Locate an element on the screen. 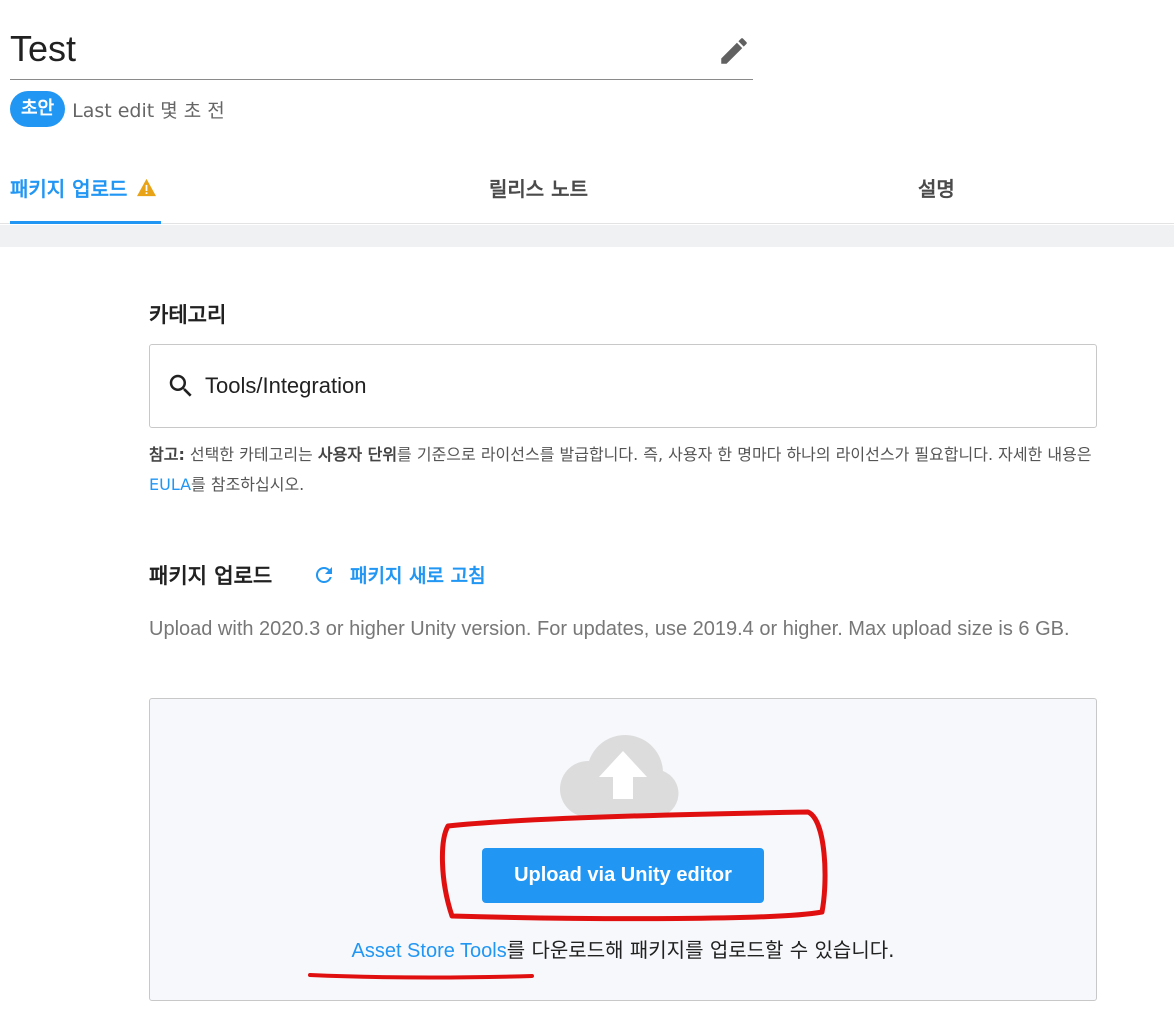 This screenshot has height=1023, width=1174. refresh-icon is located at coordinates (323, 574).